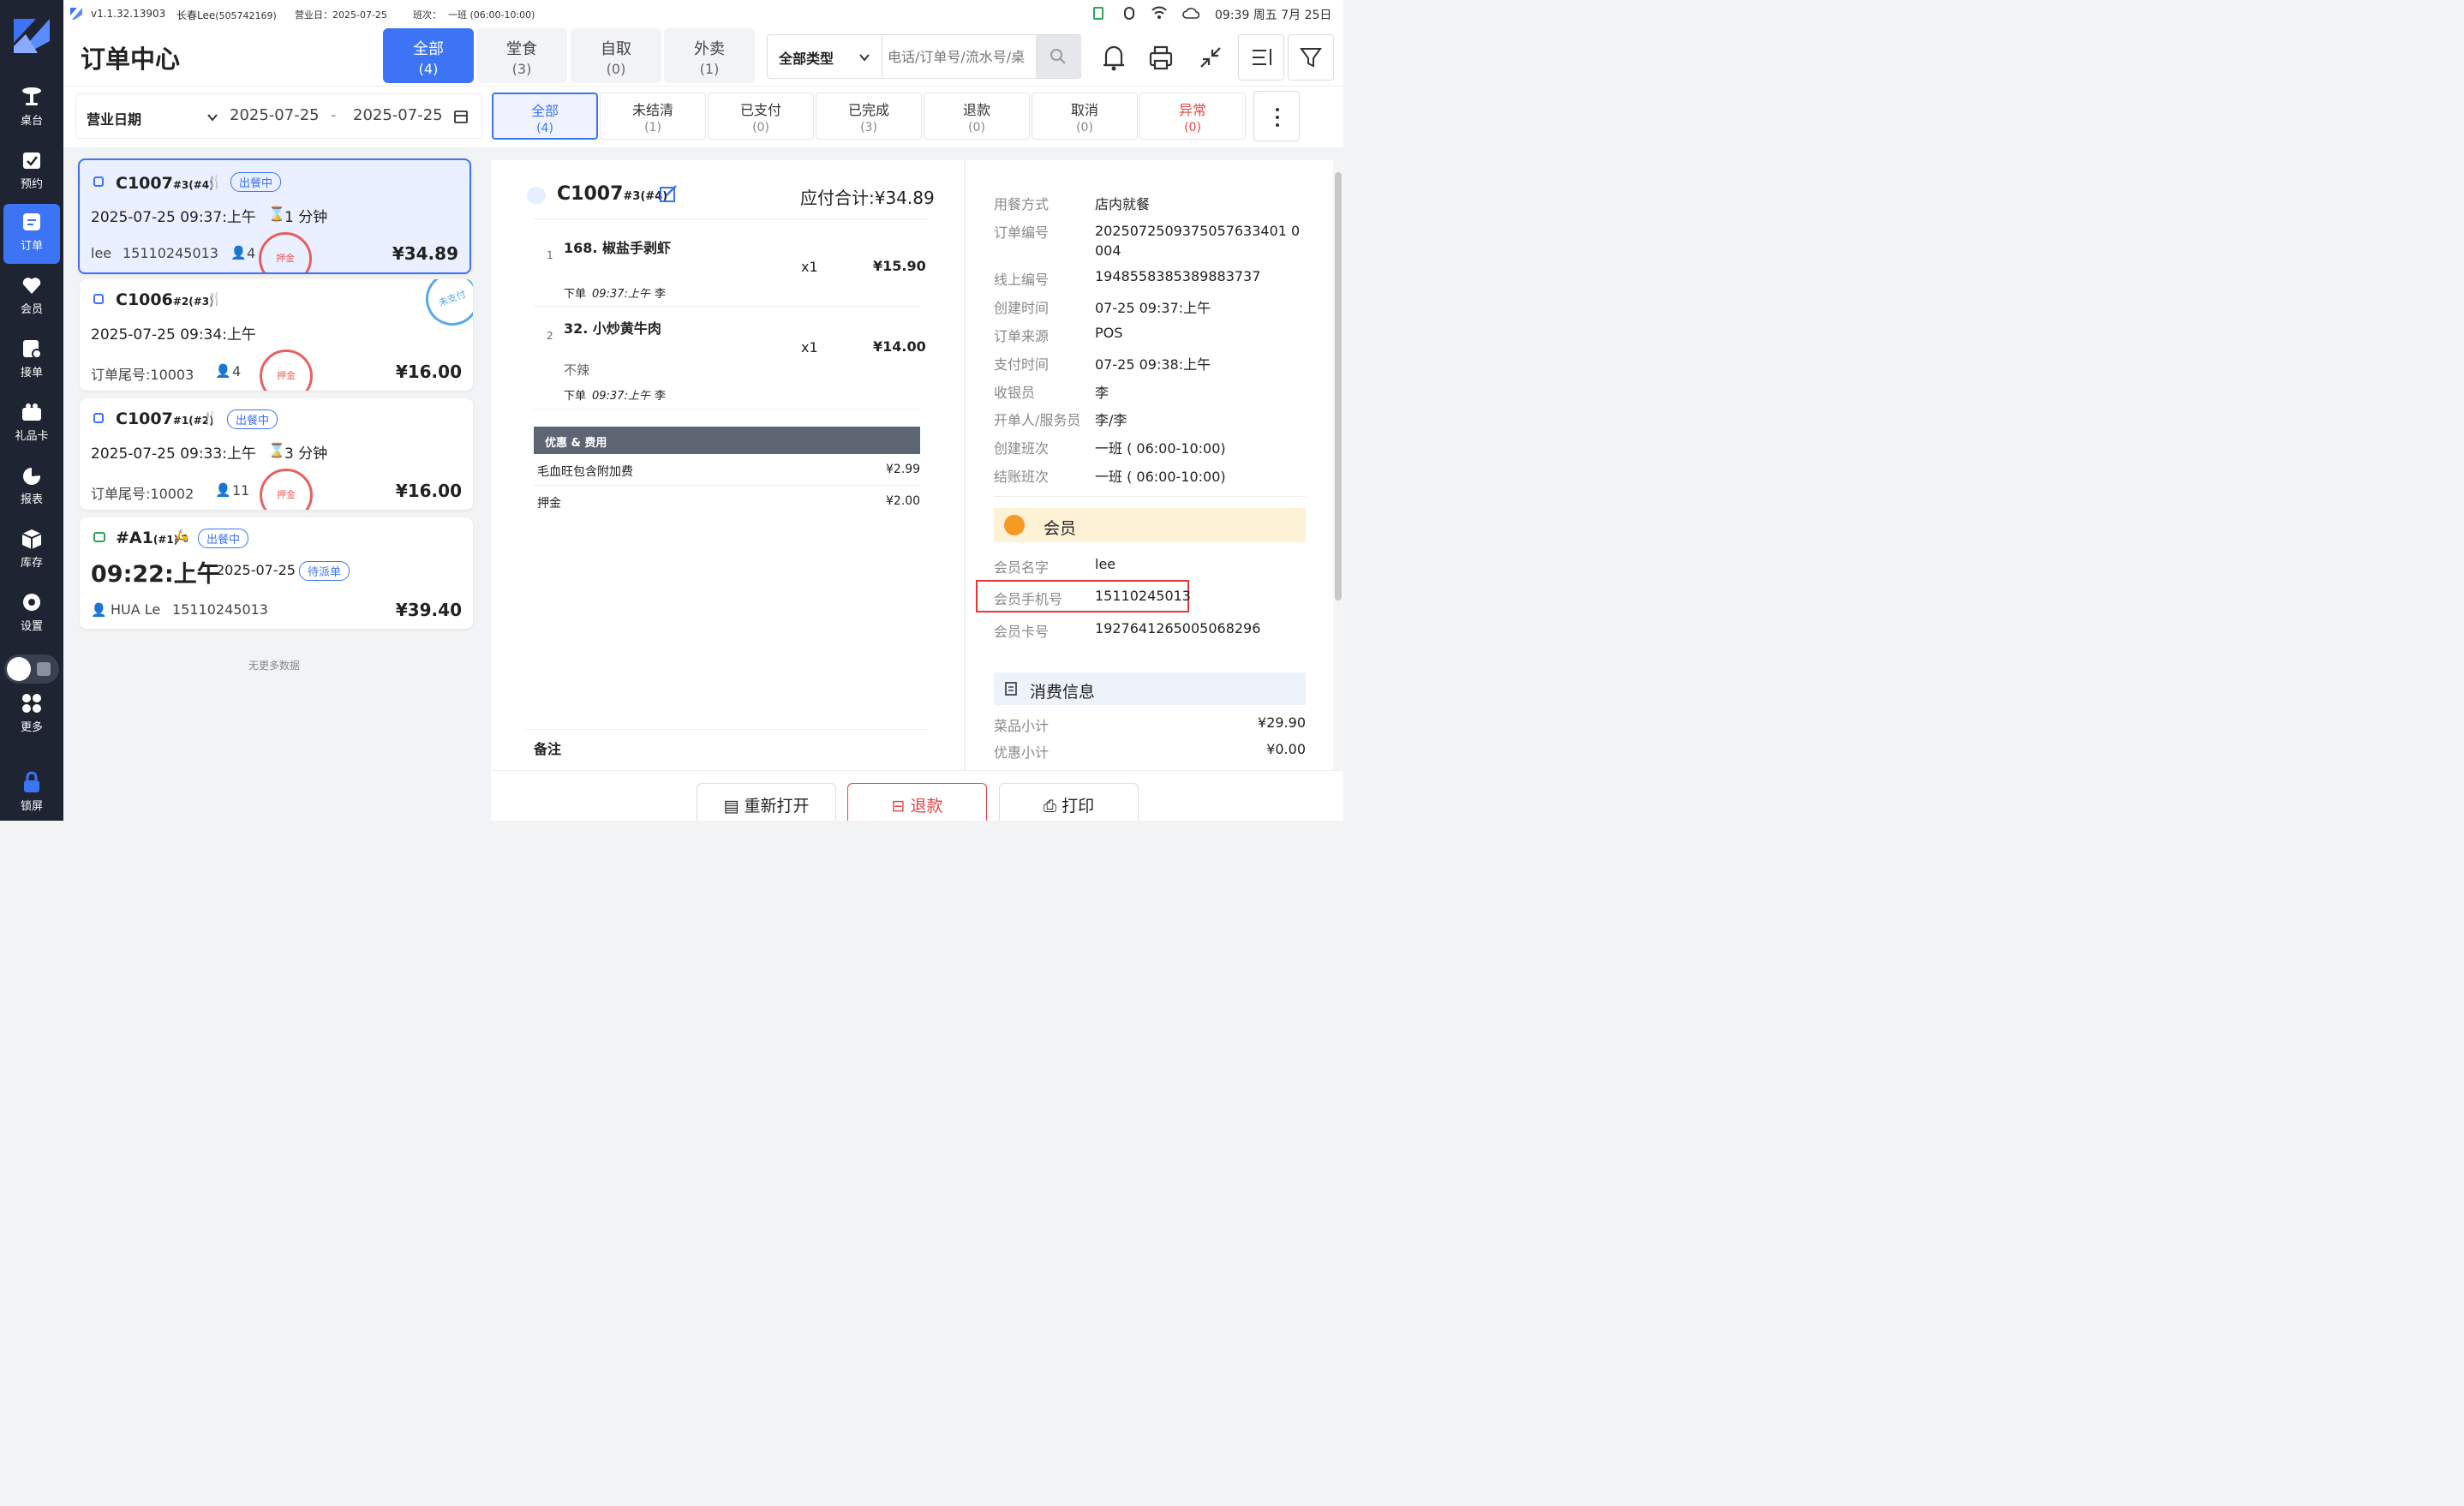 Image resolution: width=2464 pixels, height=1506 pixels. Describe the element at coordinates (1159, 12) in the screenshot. I see `wifi-icon` at that location.